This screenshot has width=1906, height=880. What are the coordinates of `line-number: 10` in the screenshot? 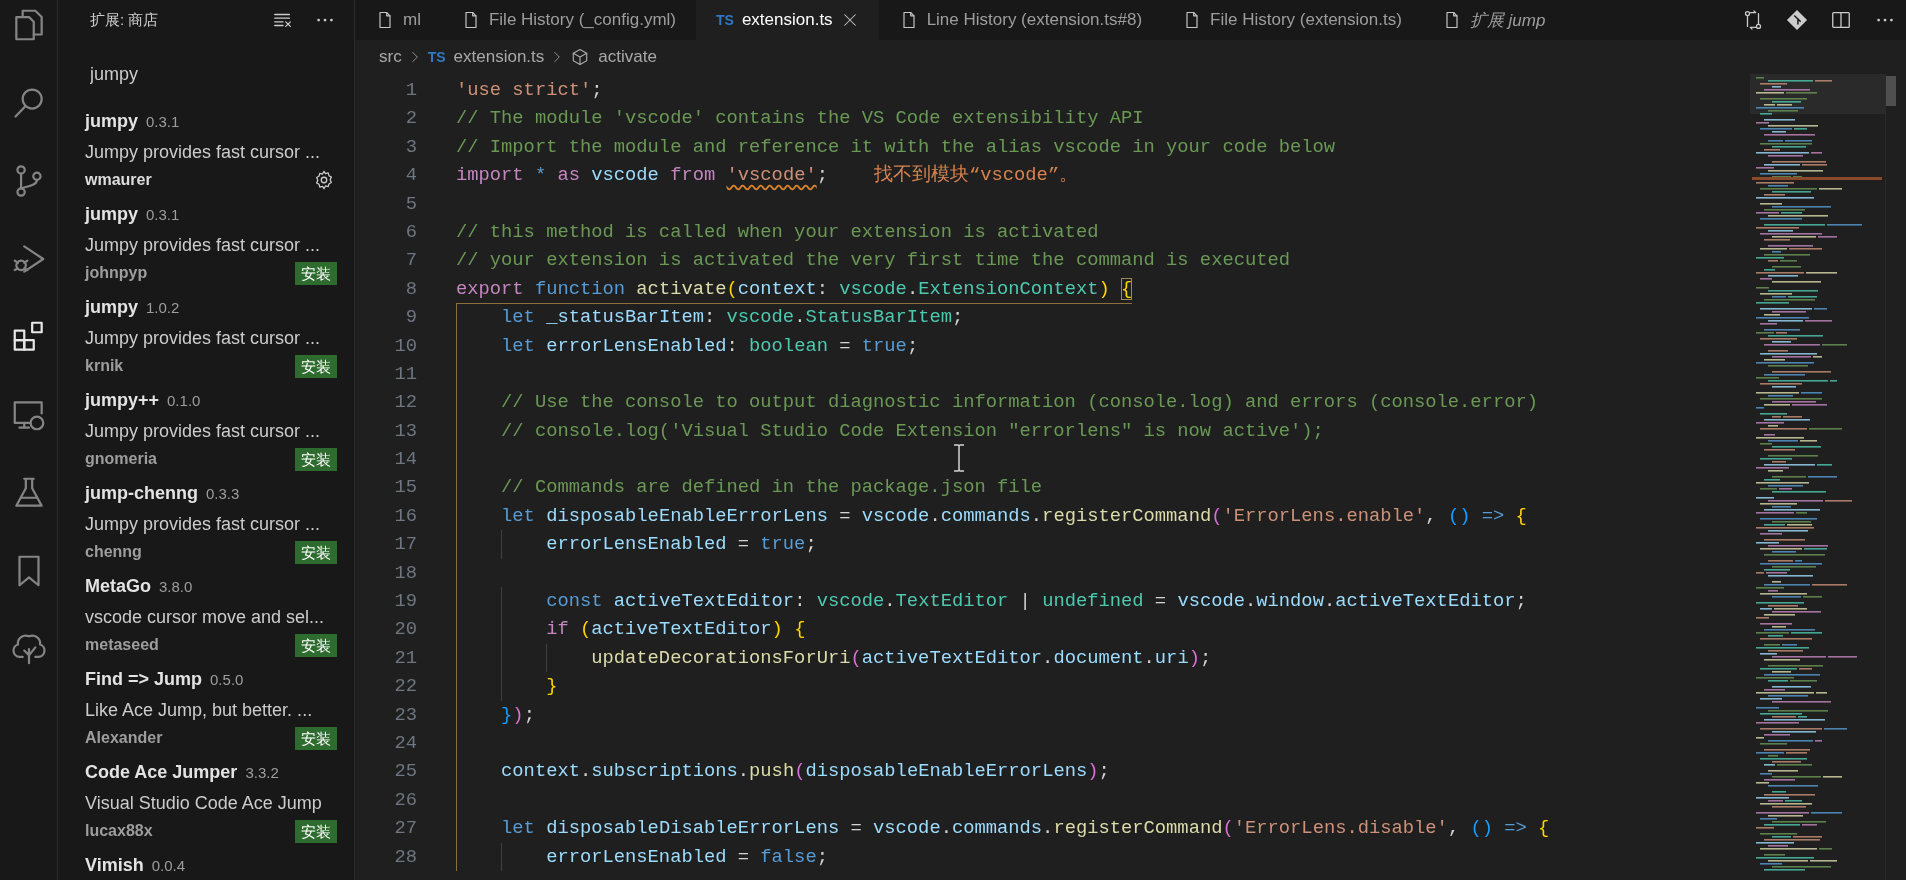 It's located at (405, 346).